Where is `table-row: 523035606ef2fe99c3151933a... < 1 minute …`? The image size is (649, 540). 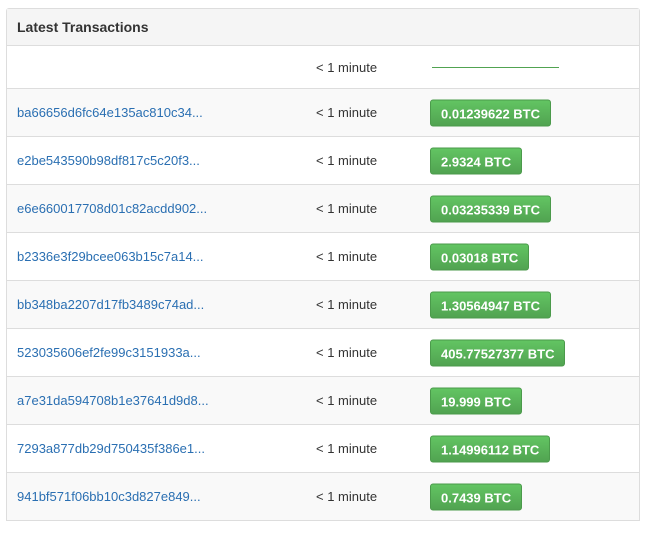 table-row: 523035606ef2fe99c3151933a... < 1 minute … is located at coordinates (323, 353).